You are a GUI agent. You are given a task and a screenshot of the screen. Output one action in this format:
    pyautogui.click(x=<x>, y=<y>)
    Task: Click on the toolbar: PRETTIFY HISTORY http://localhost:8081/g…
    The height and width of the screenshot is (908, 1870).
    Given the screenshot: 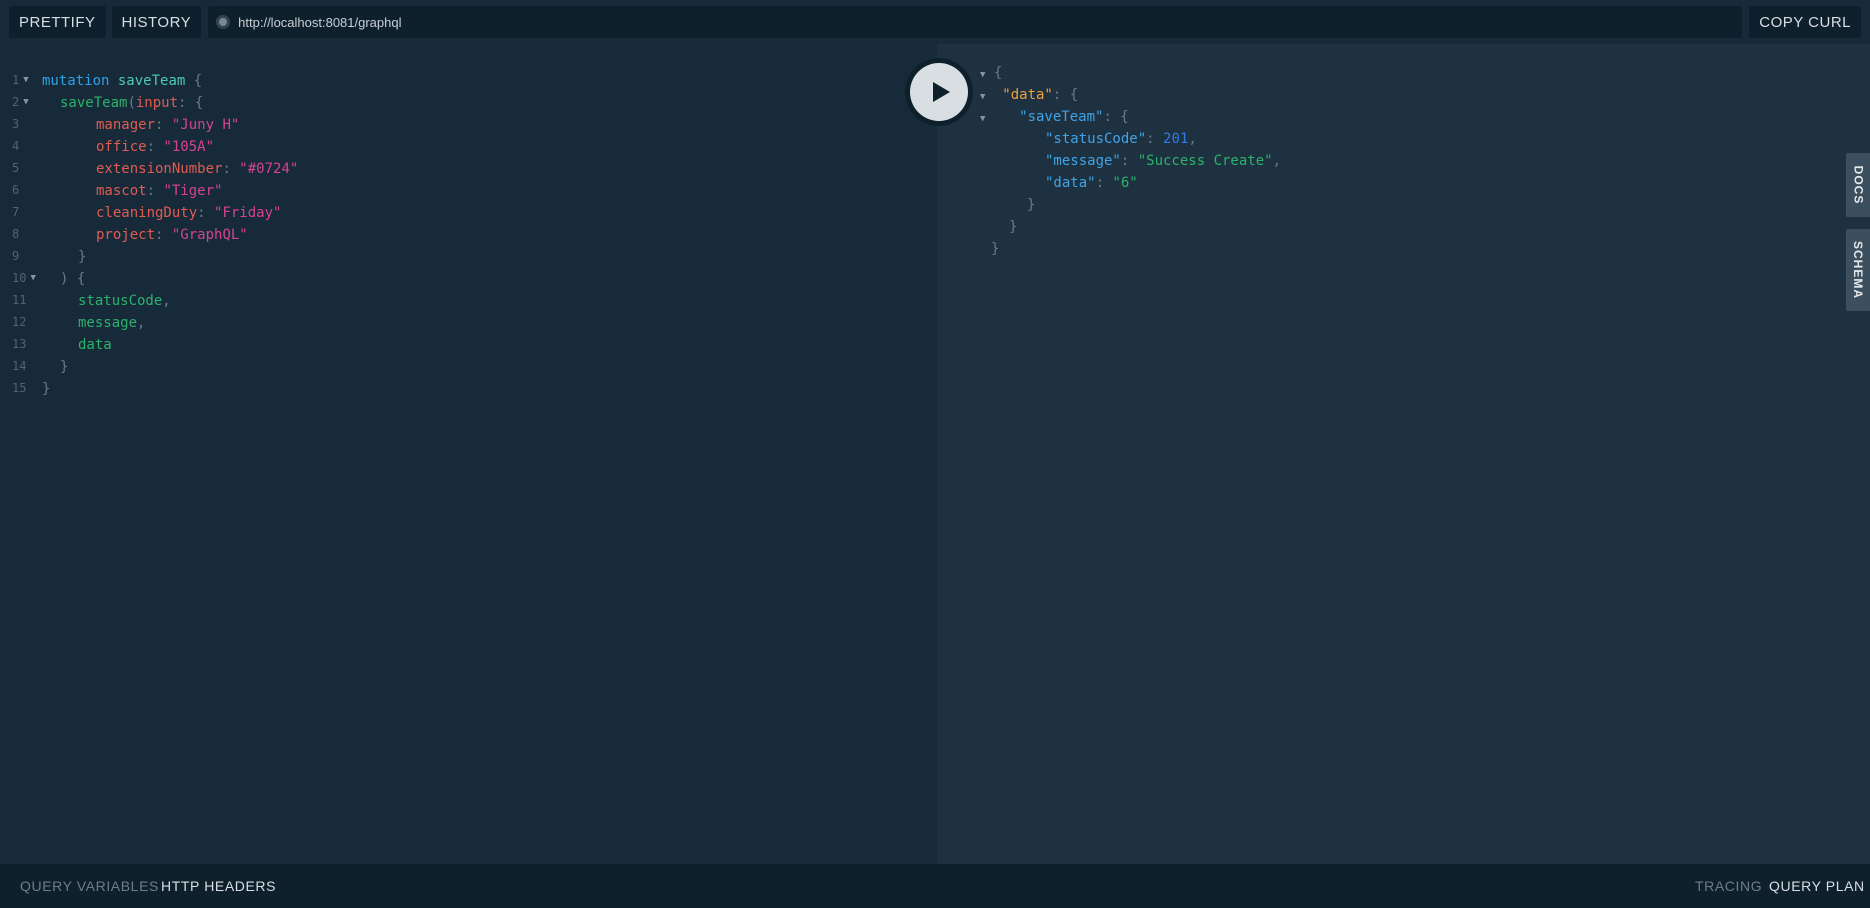 What is the action you would take?
    pyautogui.click(x=935, y=22)
    